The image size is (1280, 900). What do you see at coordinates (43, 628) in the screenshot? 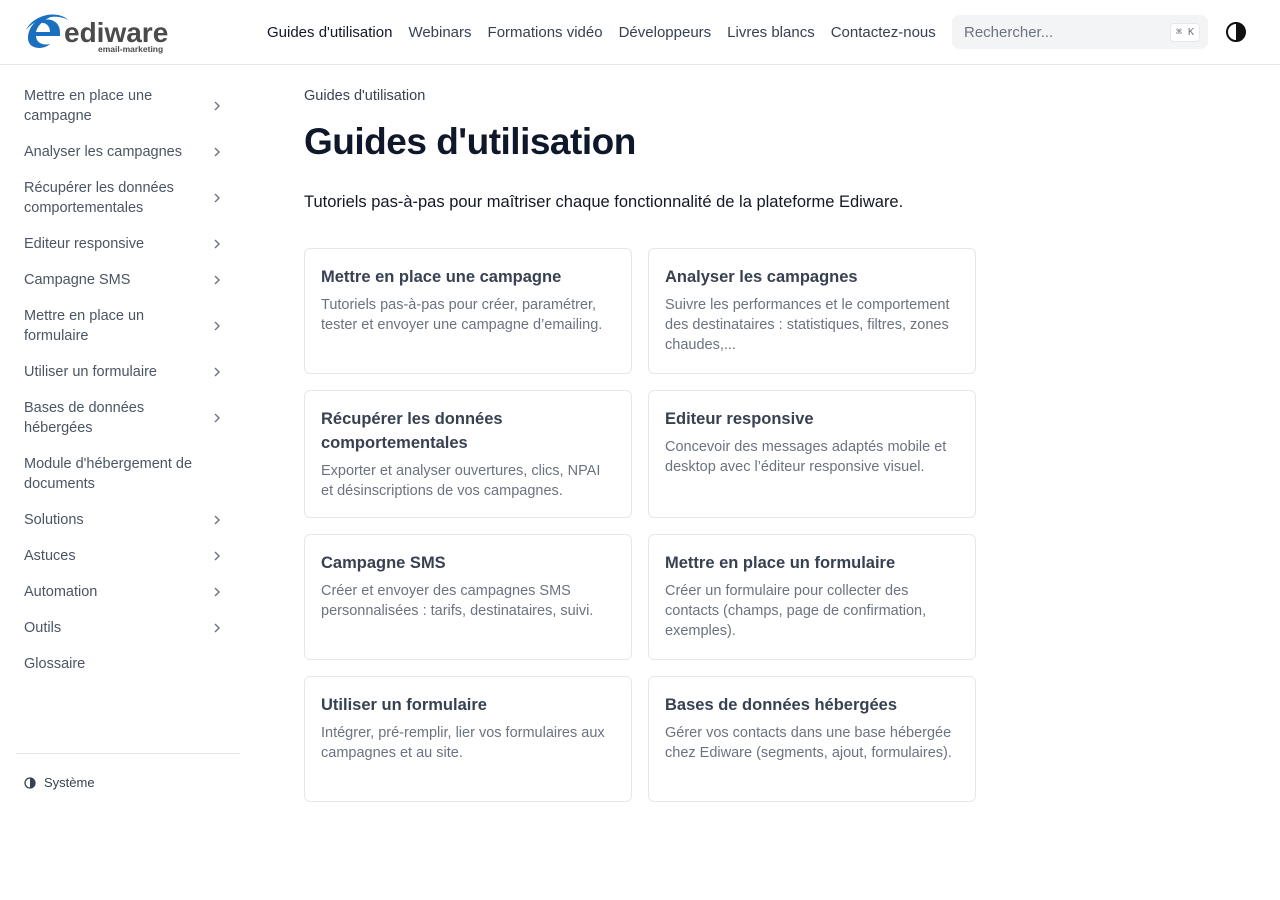
I see `sidebar-item-label: Outils` at bounding box center [43, 628].